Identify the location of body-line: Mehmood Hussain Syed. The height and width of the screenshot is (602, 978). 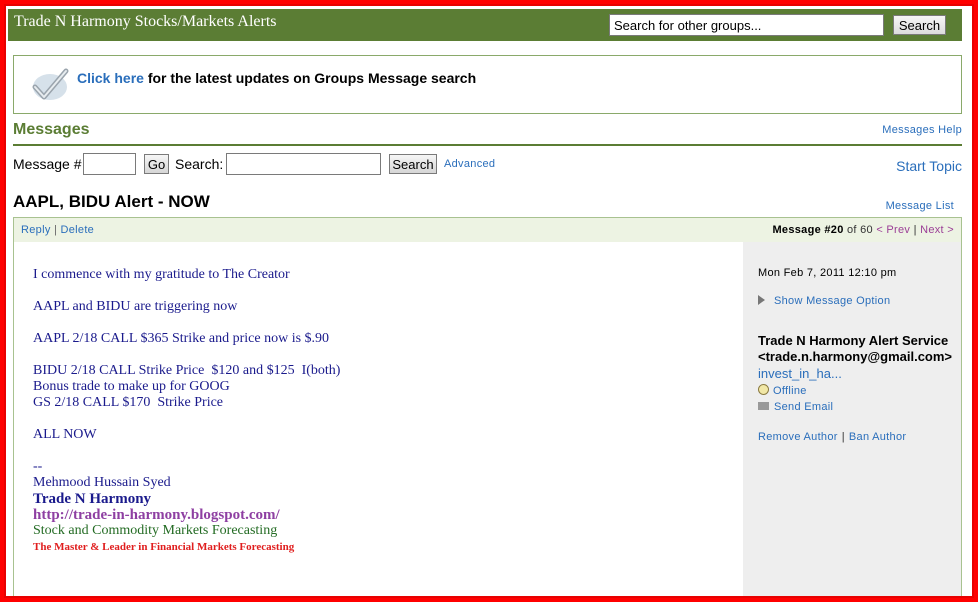
(102, 482).